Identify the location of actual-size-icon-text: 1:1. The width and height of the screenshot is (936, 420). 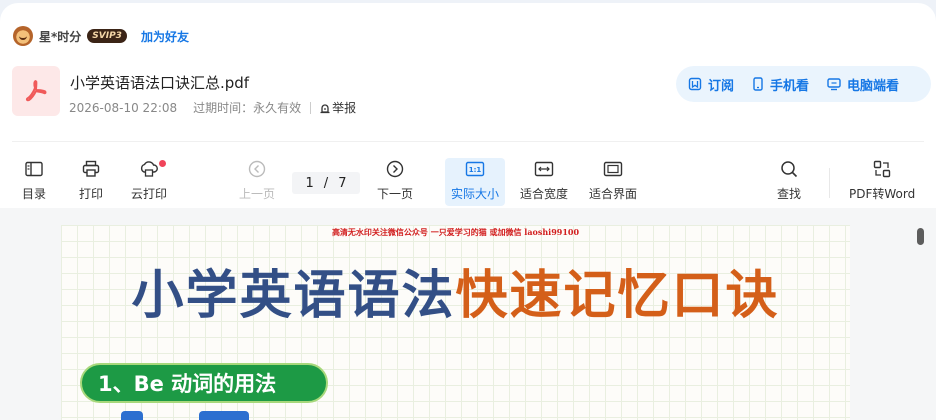
(475, 170).